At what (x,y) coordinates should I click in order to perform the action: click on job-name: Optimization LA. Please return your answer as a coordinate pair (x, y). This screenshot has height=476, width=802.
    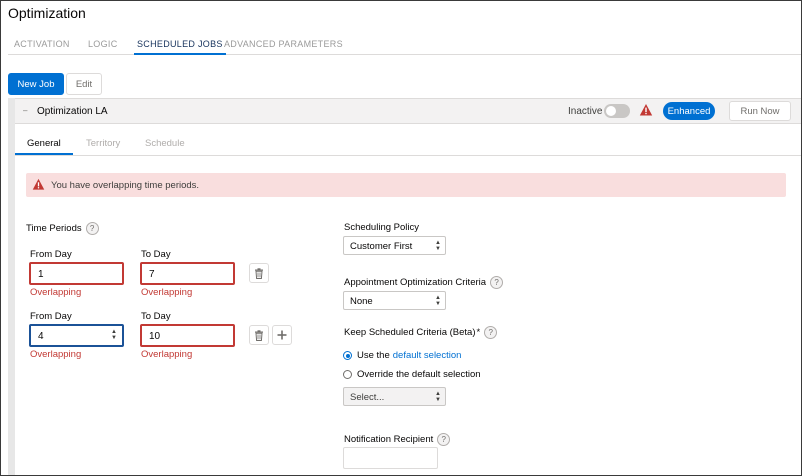
    Looking at the image, I should click on (72, 111).